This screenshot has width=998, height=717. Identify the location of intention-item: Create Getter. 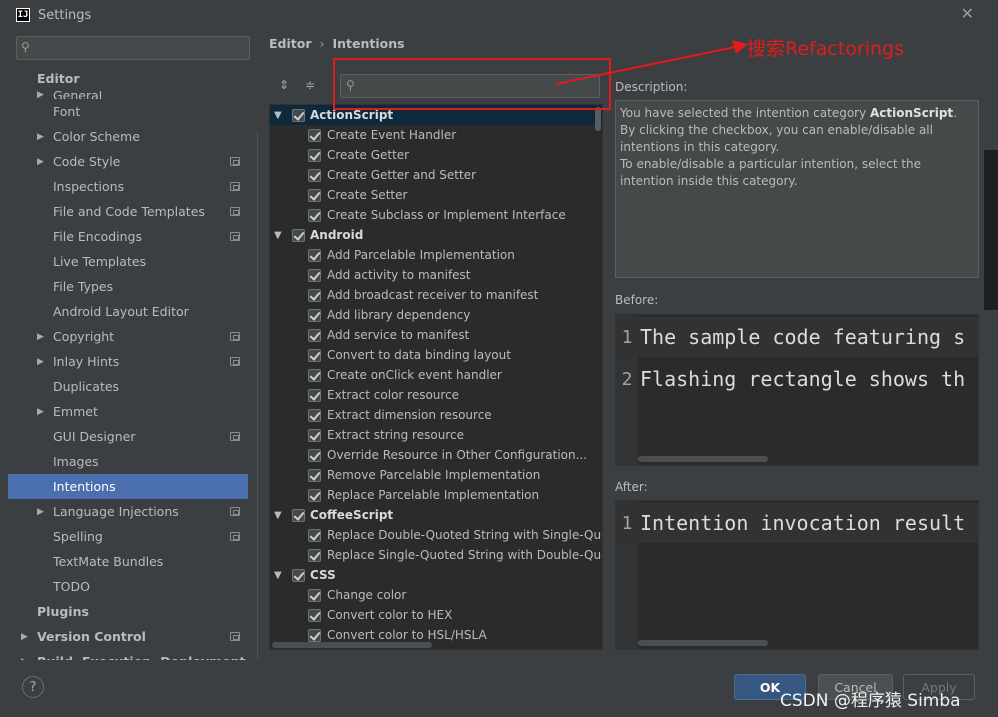
(436, 155).